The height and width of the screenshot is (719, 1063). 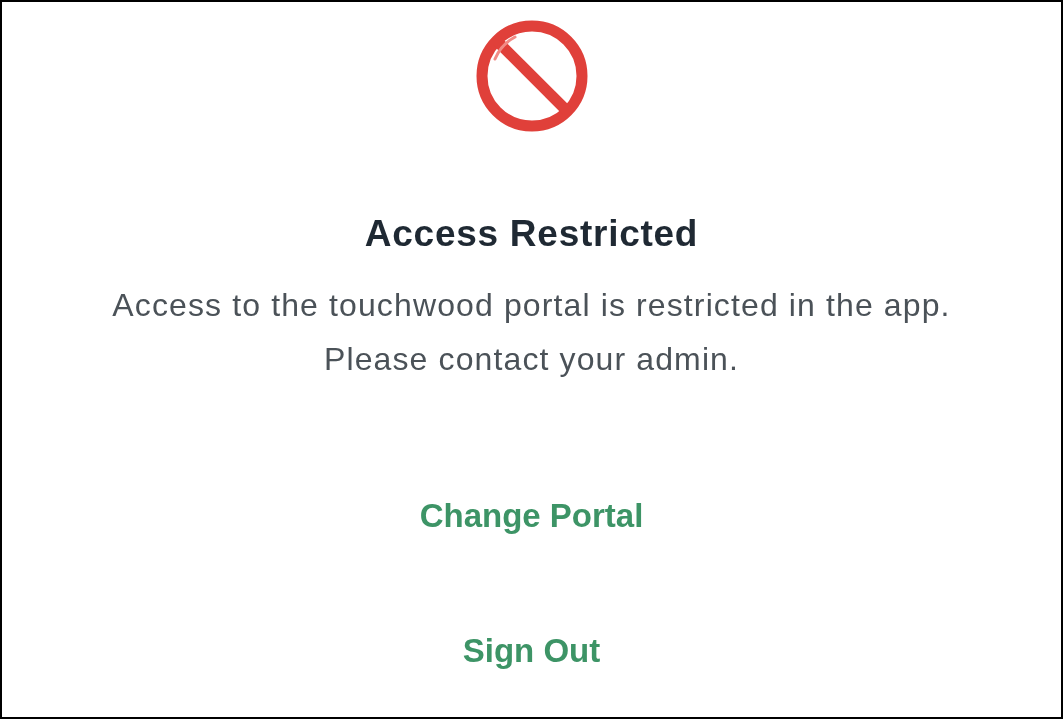 I want to click on notice-title: Access Restricted, so click(x=531, y=234).